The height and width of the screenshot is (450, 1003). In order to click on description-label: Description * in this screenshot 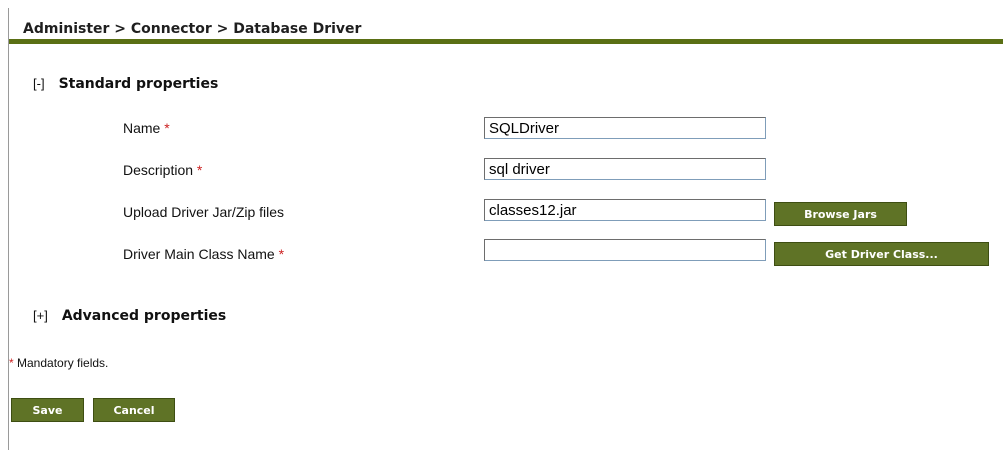, I will do `click(162, 170)`.